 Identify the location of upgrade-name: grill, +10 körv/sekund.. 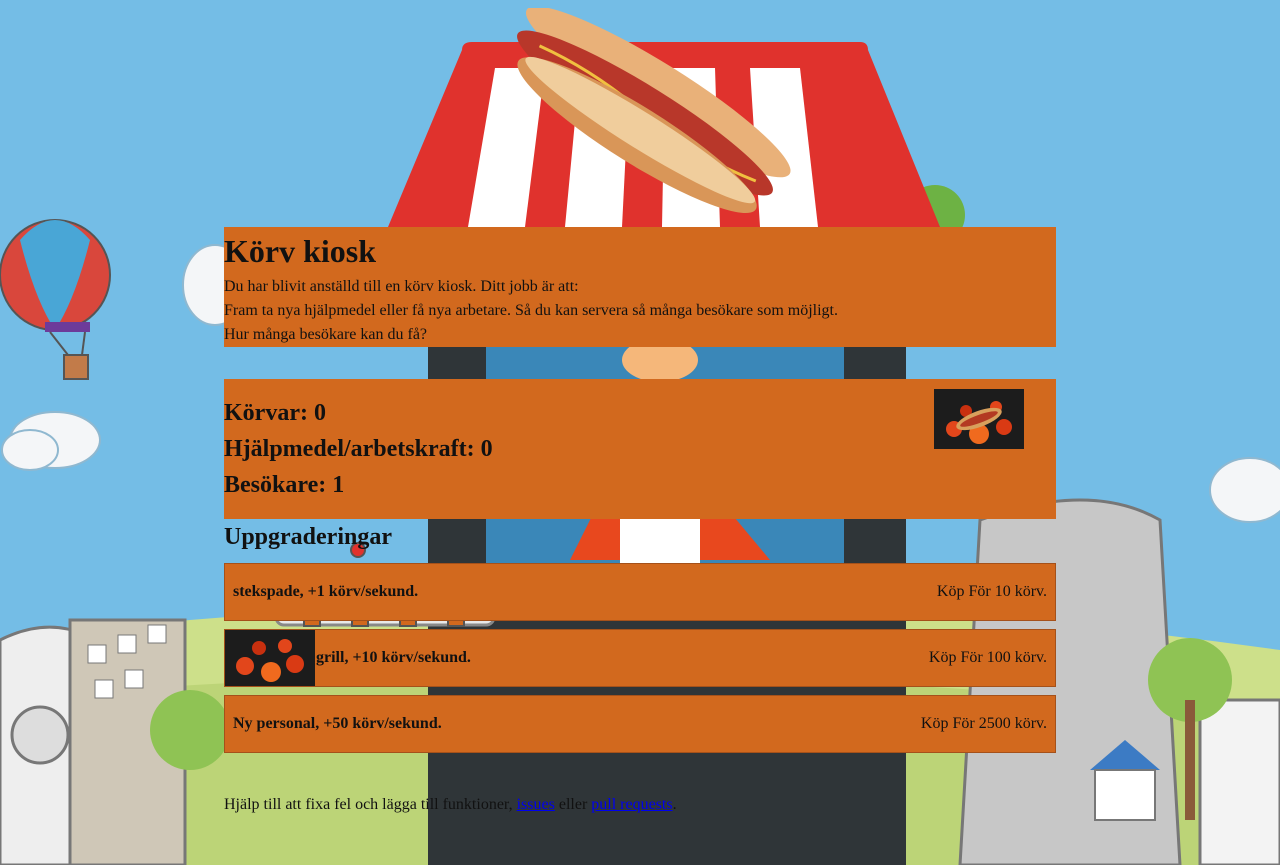
(393, 657).